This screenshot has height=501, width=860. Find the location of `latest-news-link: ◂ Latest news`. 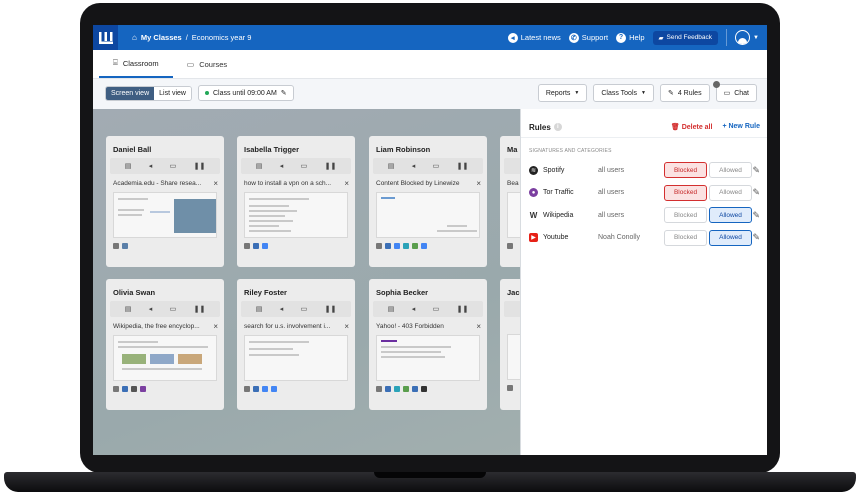

latest-news-link: ◂ Latest news is located at coordinates (534, 37).